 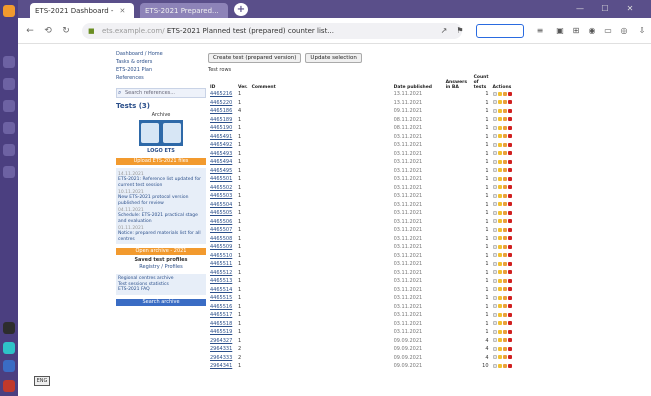 What do you see at coordinates (9, 11) in the screenshot?
I see `browser-logo-icon` at bounding box center [9, 11].